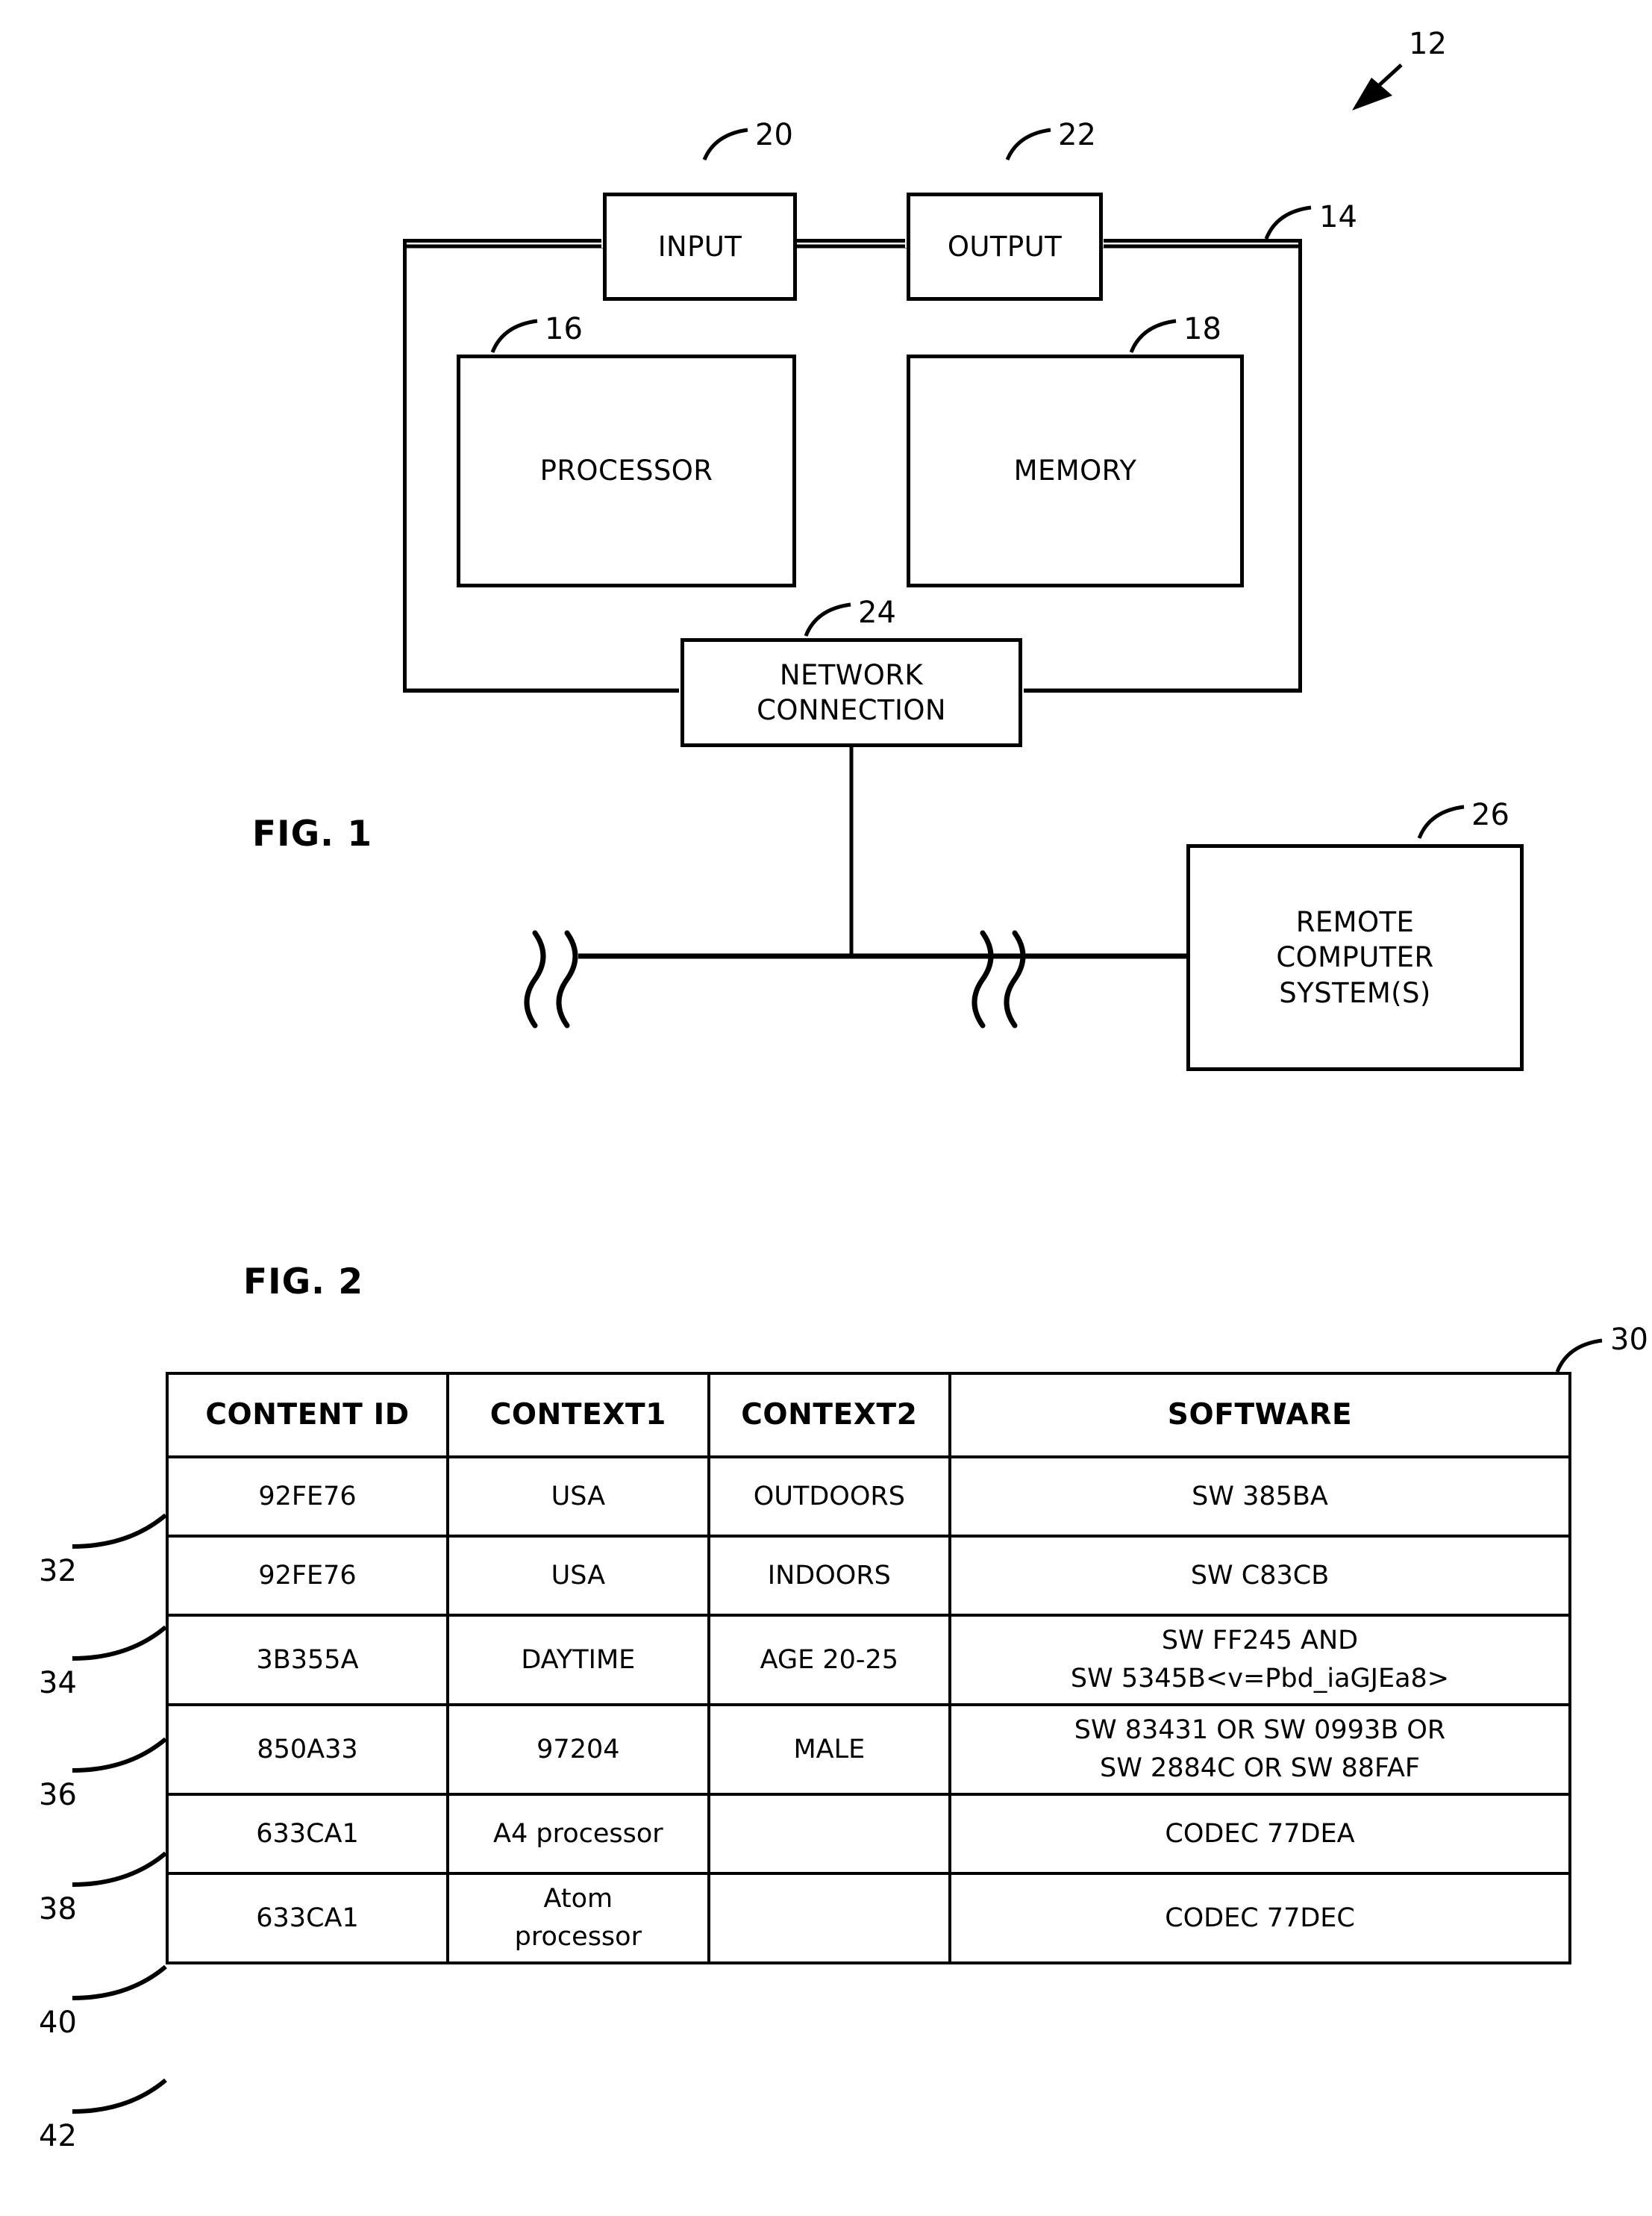  Describe the element at coordinates (829, 1496) in the screenshot. I see `cell-context2: OUTDOORS` at that location.